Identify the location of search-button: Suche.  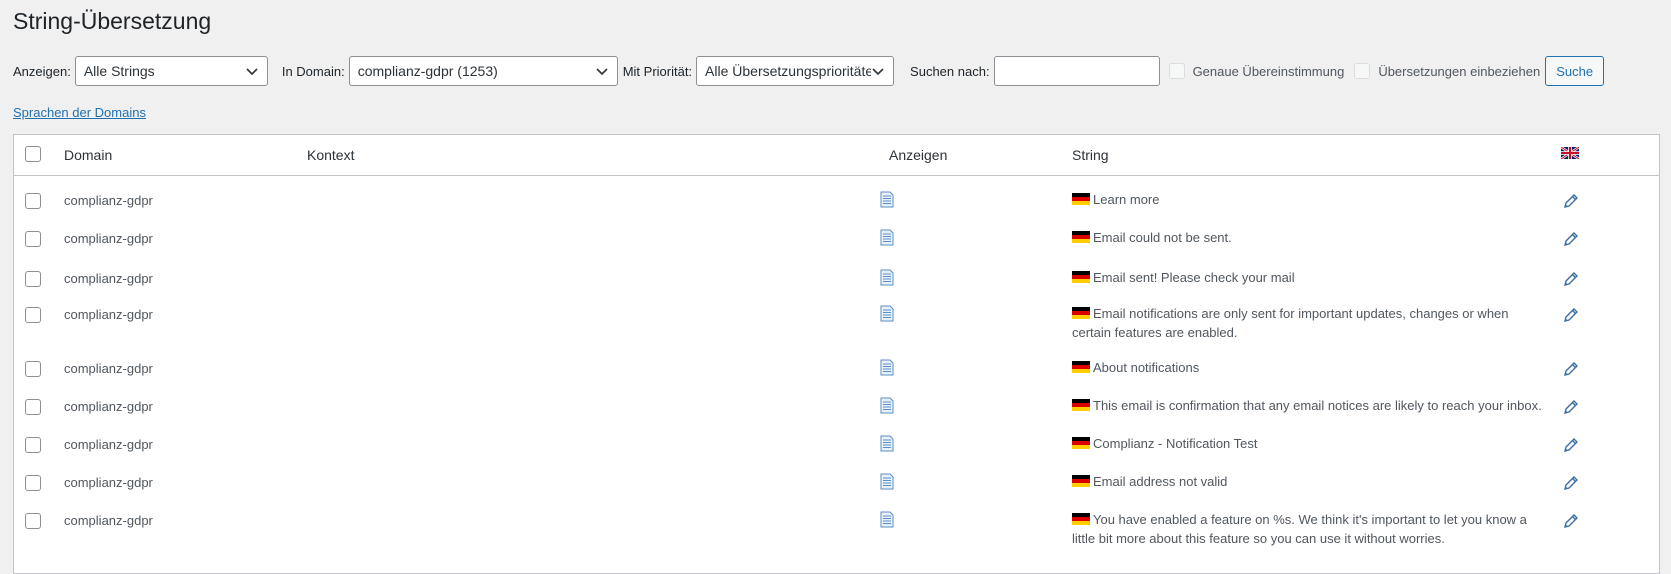
(1575, 71).